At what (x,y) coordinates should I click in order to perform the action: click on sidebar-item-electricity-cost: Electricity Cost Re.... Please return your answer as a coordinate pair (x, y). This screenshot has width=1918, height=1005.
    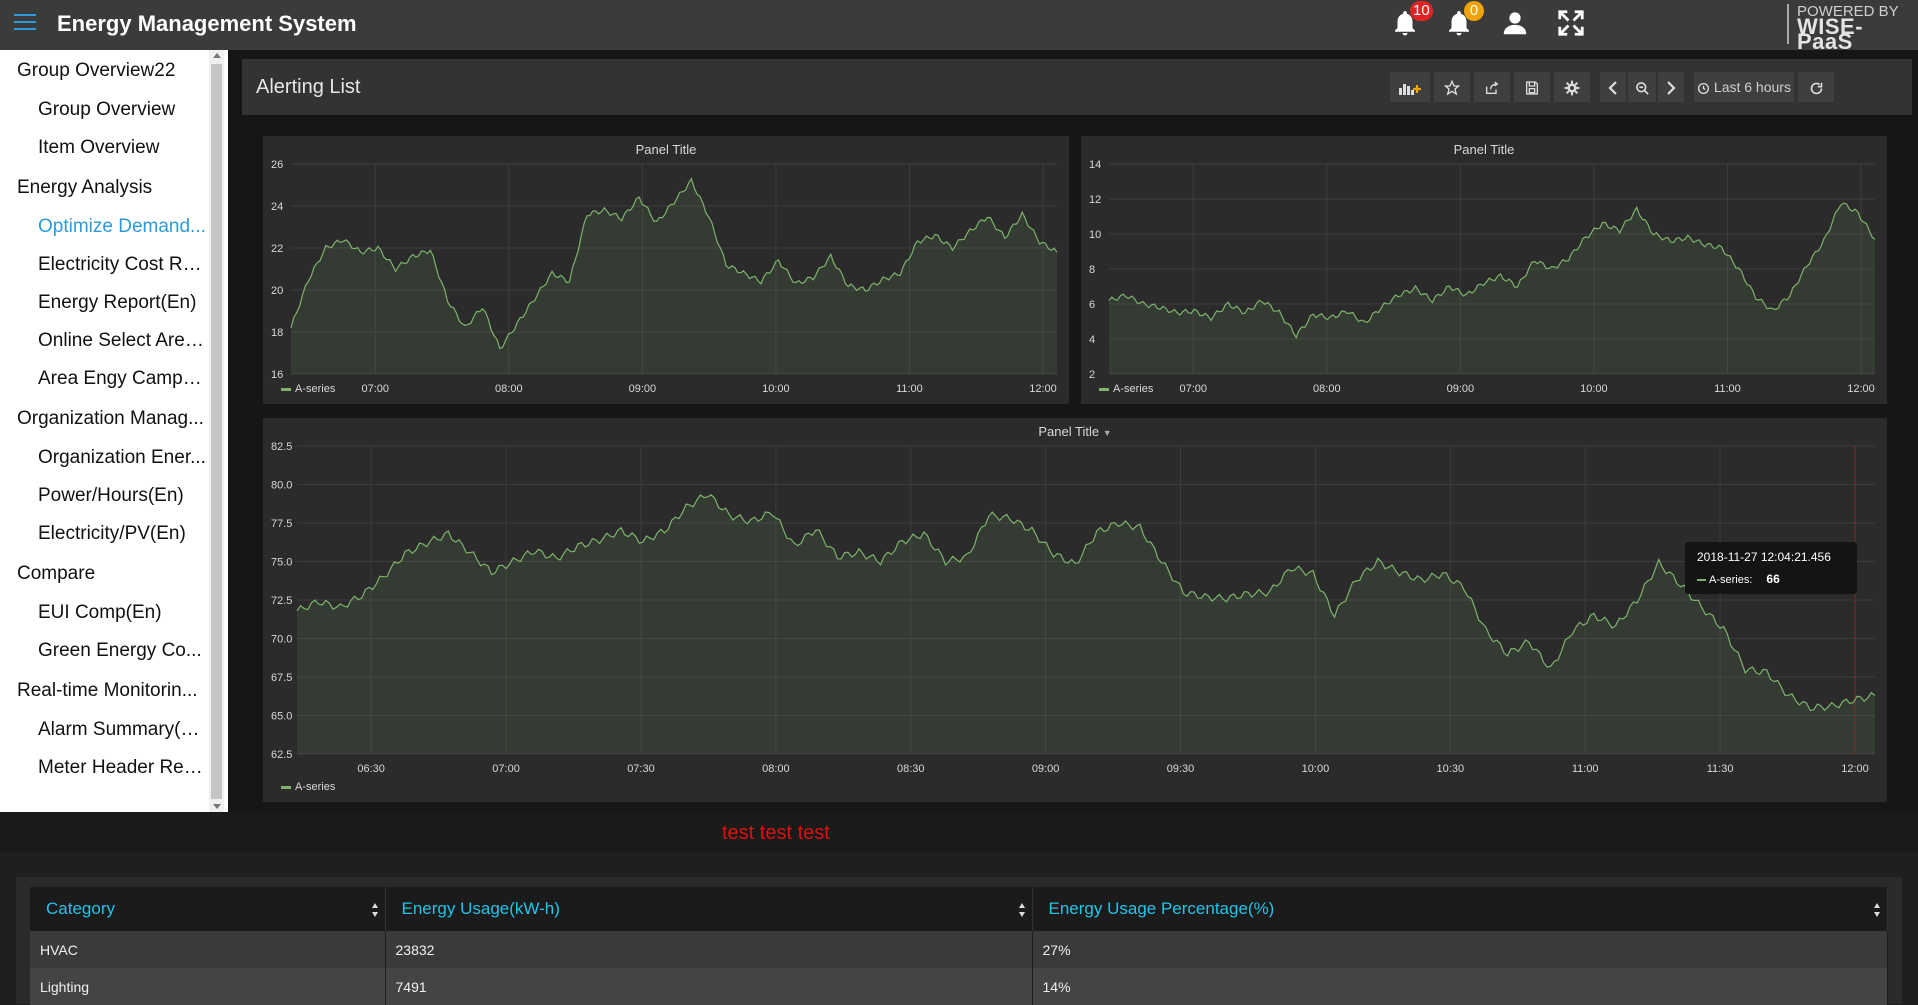
    Looking at the image, I should click on (104, 265).